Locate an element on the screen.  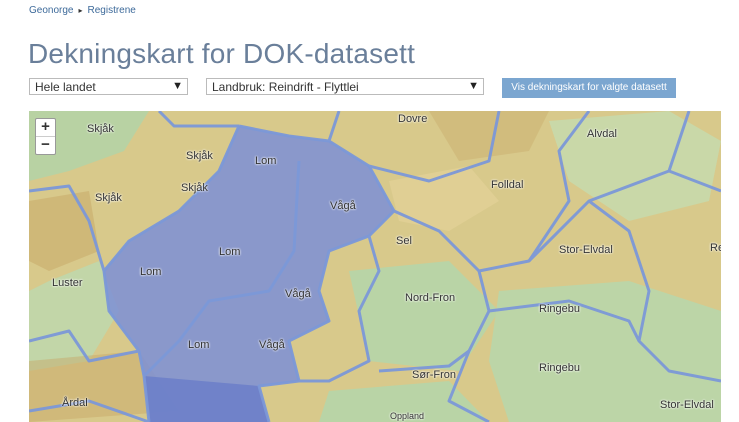
breadcrumb: Geonorge ▸ Registrene is located at coordinates (82, 10).